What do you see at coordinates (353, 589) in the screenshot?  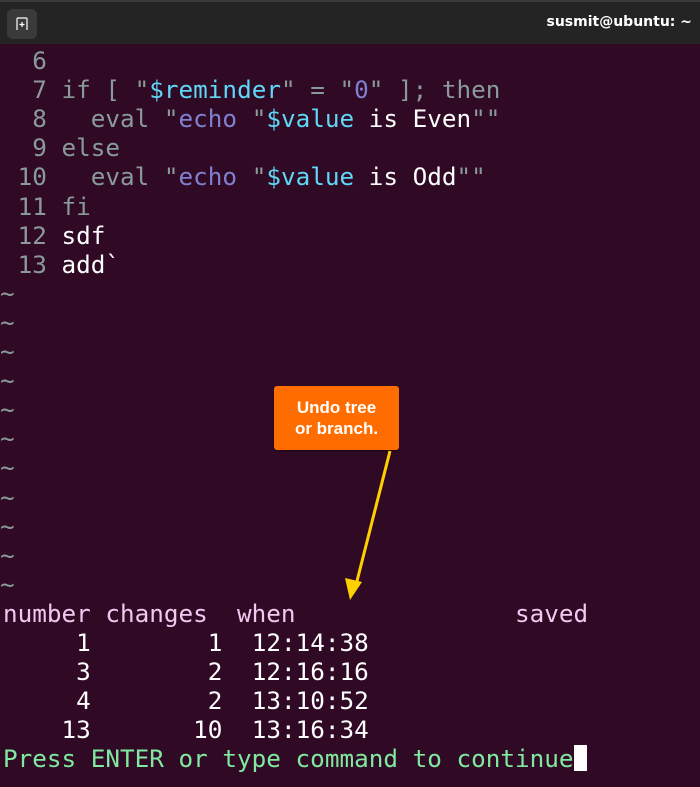 I see `arrow-head` at bounding box center [353, 589].